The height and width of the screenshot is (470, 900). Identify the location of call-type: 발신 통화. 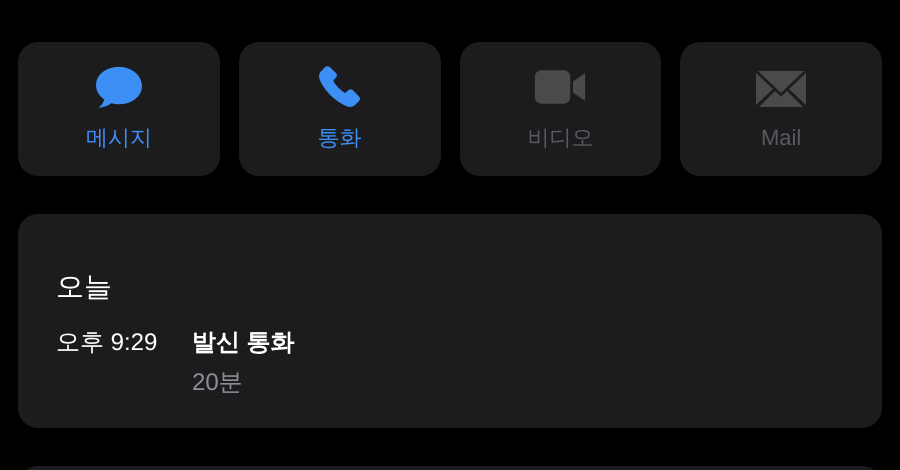
(243, 343).